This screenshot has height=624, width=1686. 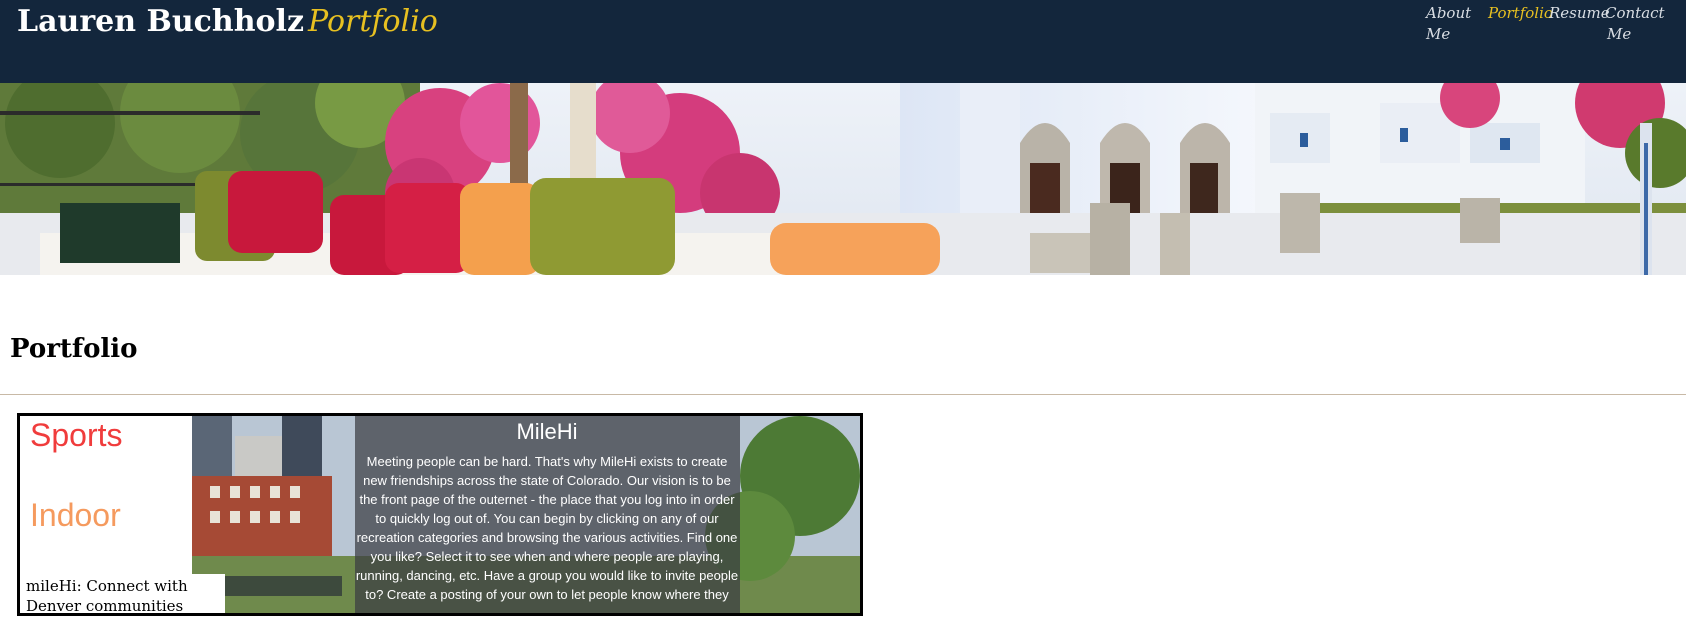 I want to click on project-caption: mileHi: Connect with Denver communities, so click(x=122, y=593).